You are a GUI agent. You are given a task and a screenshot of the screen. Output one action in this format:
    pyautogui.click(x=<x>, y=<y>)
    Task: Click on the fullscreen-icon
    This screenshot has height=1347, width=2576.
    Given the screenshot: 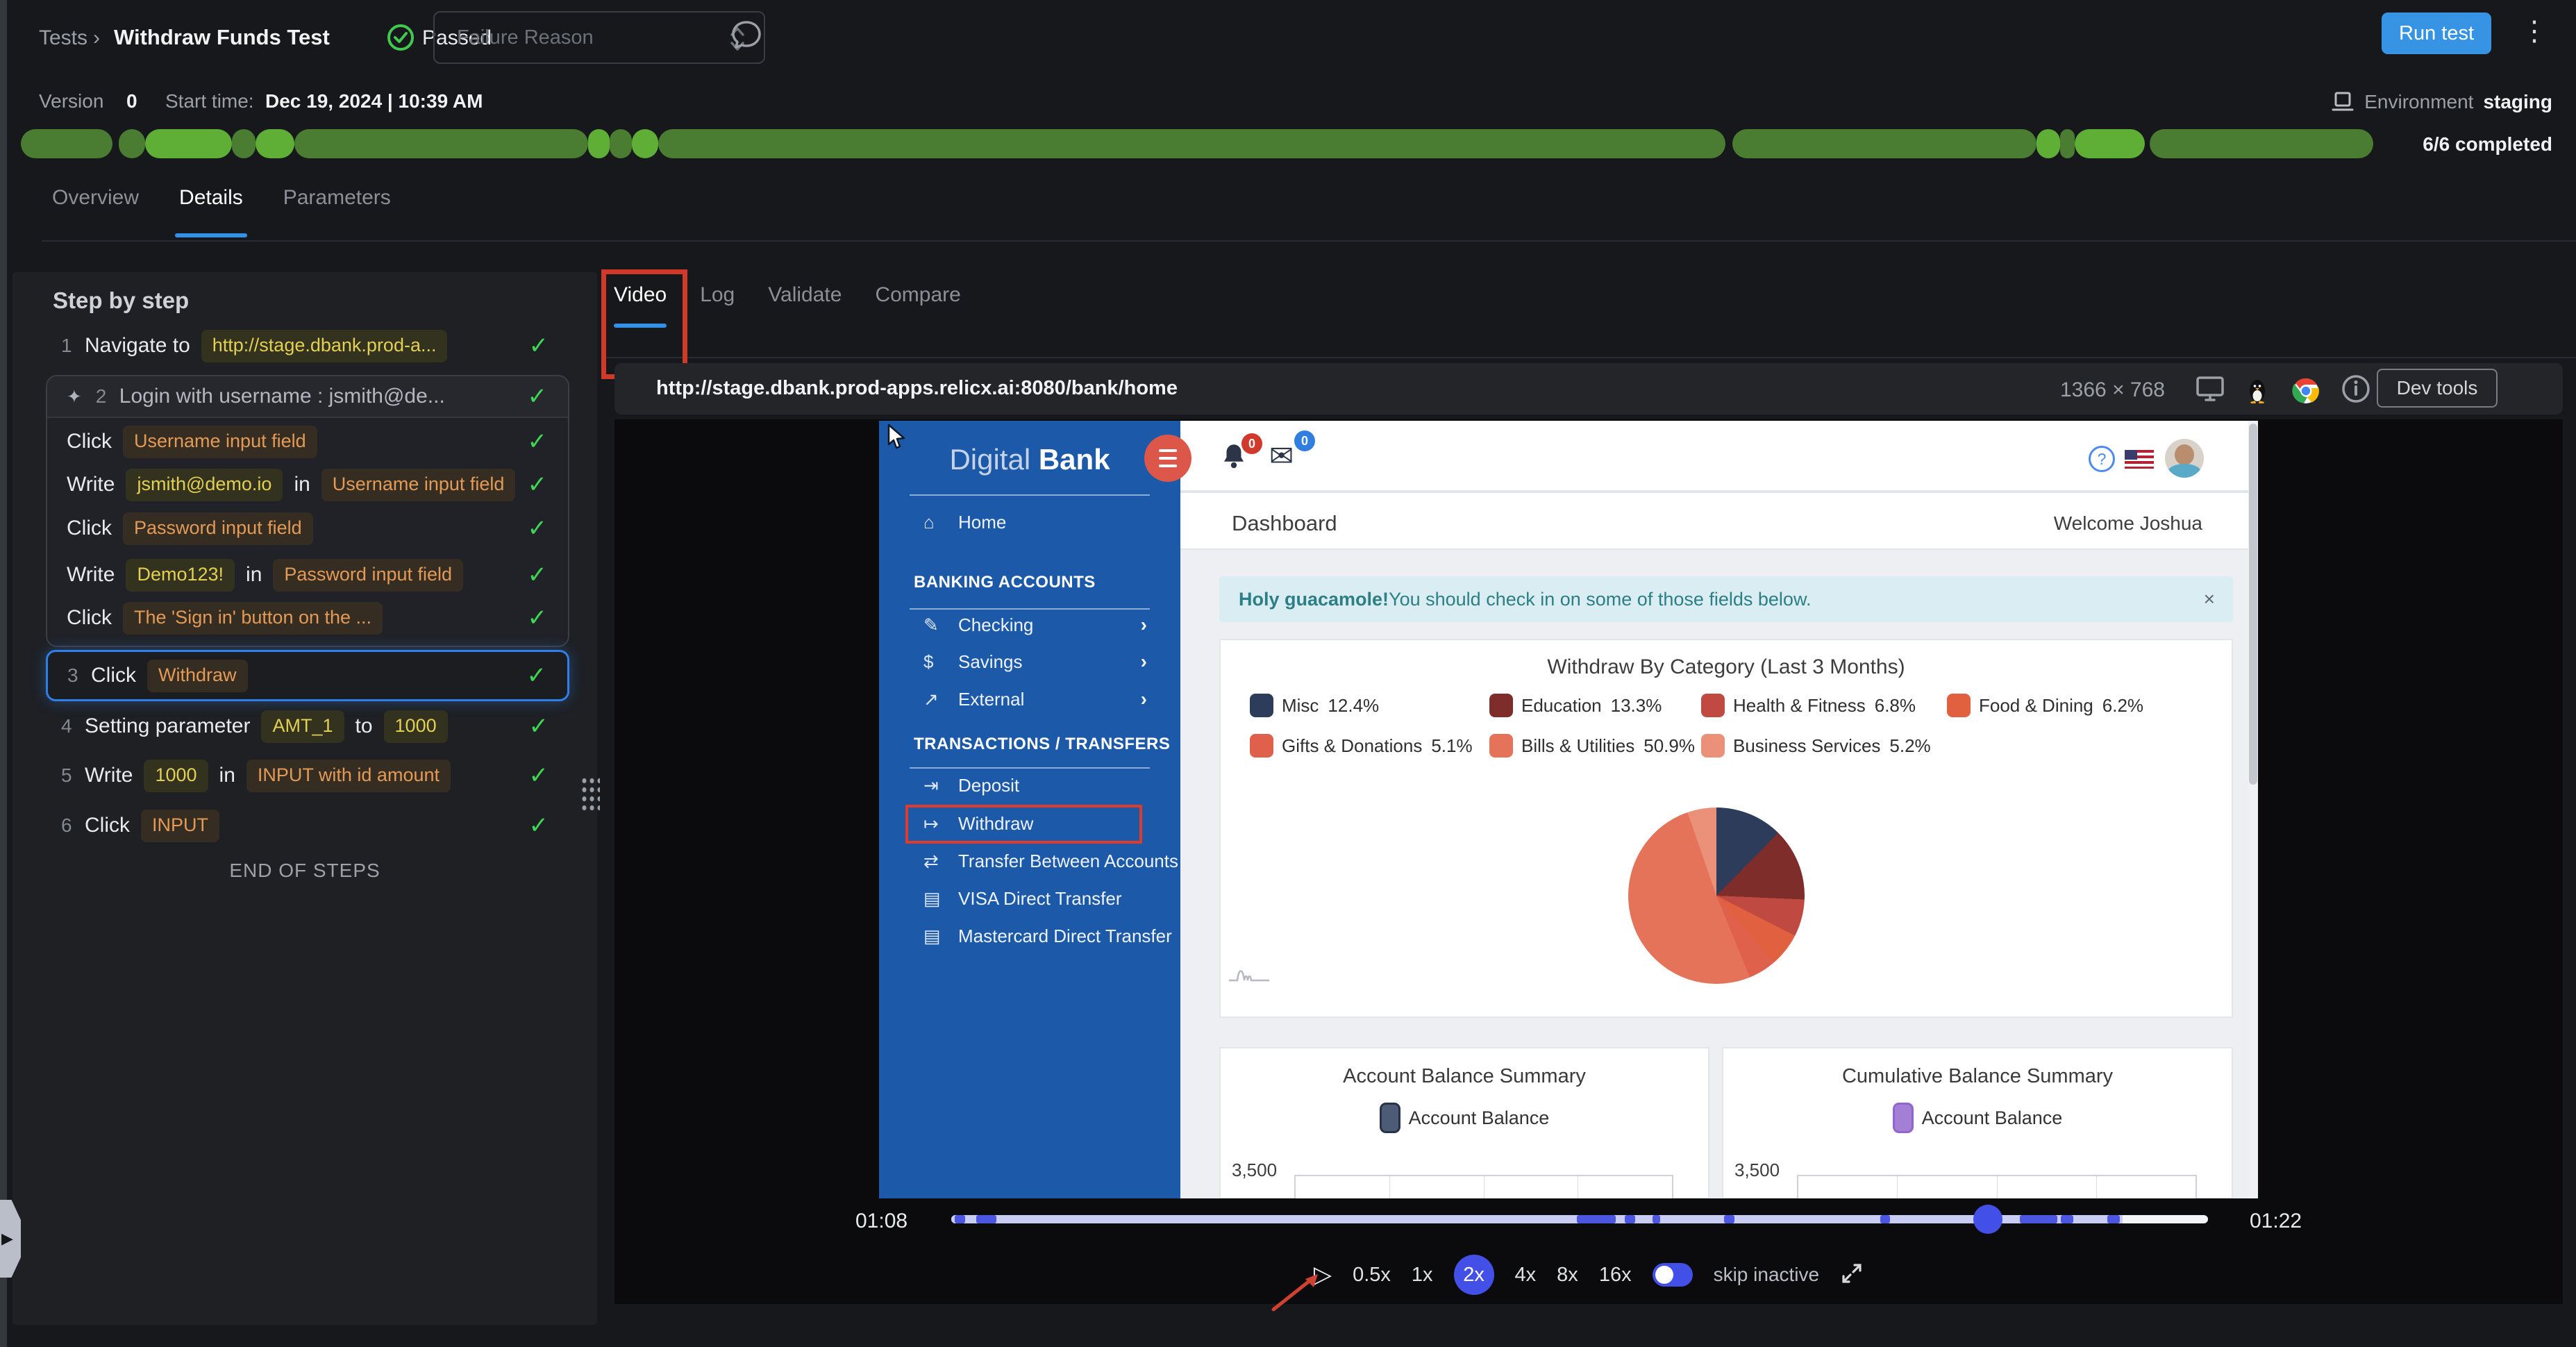 What is the action you would take?
    pyautogui.click(x=1852, y=1275)
    